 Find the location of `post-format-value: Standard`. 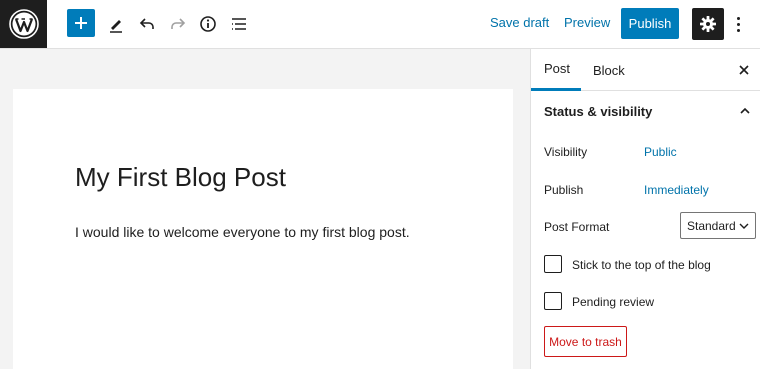

post-format-value: Standard is located at coordinates (711, 225).